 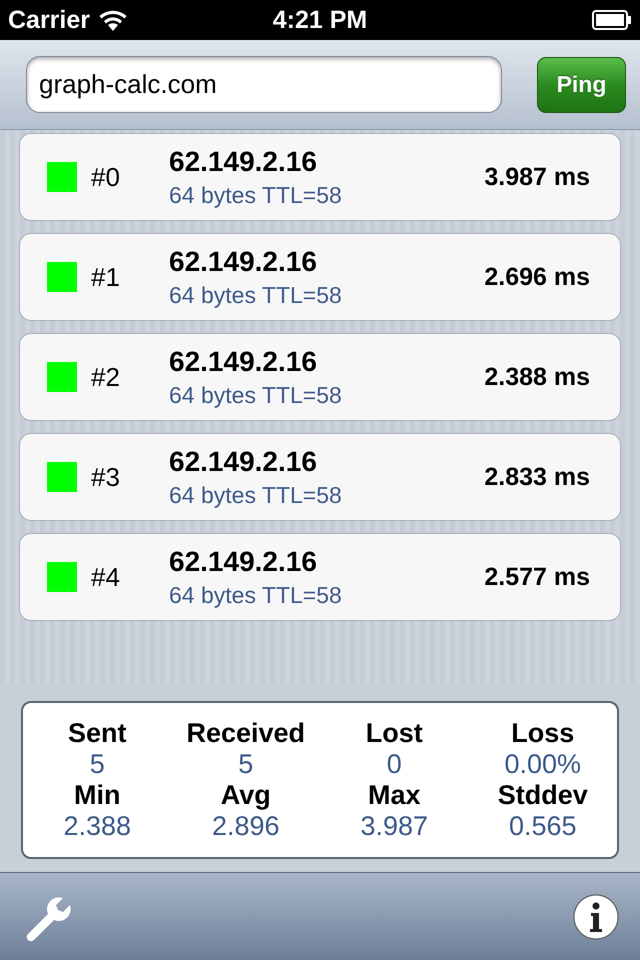 What do you see at coordinates (245, 795) in the screenshot?
I see `stat-label: Avg` at bounding box center [245, 795].